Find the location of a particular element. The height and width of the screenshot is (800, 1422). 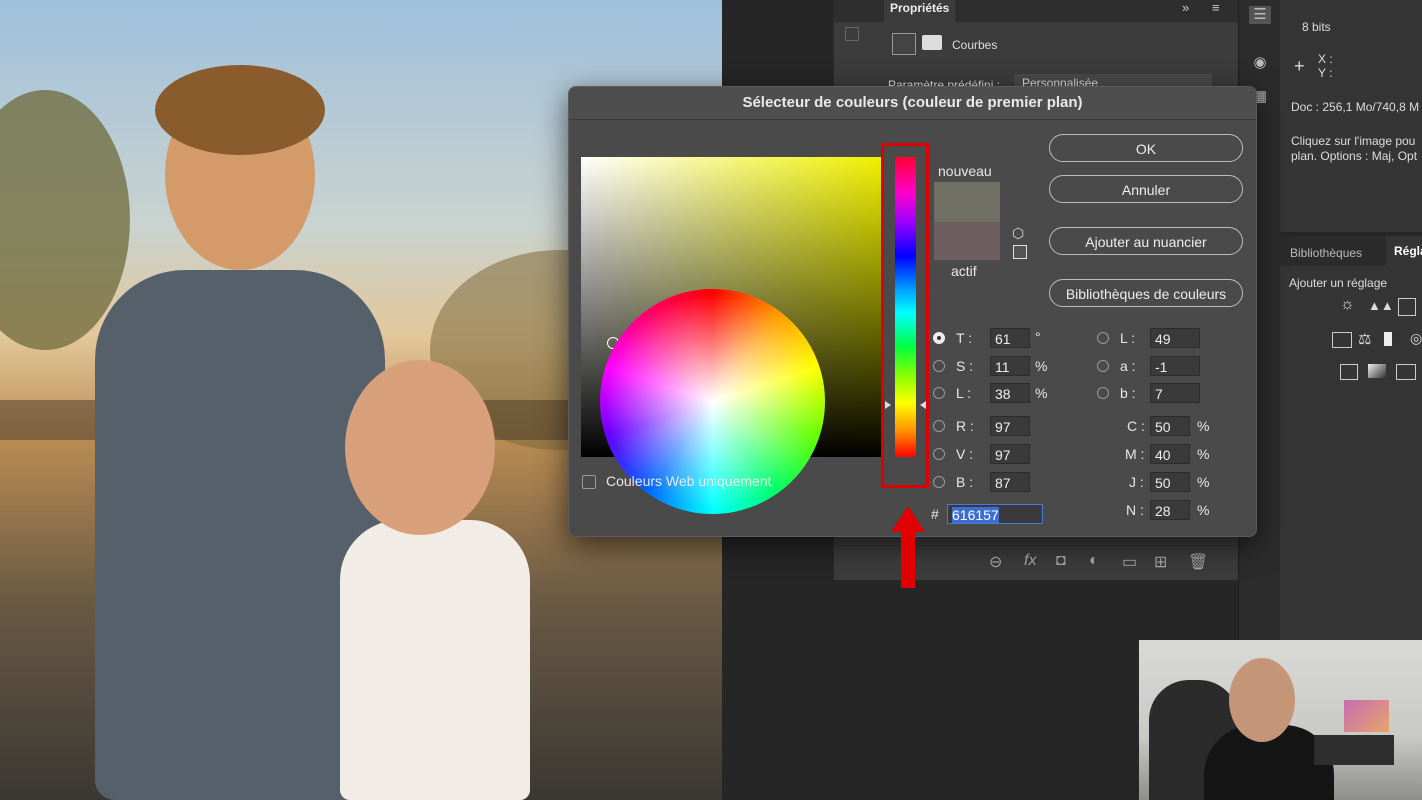

invert-icon is located at coordinates (1349, 372).